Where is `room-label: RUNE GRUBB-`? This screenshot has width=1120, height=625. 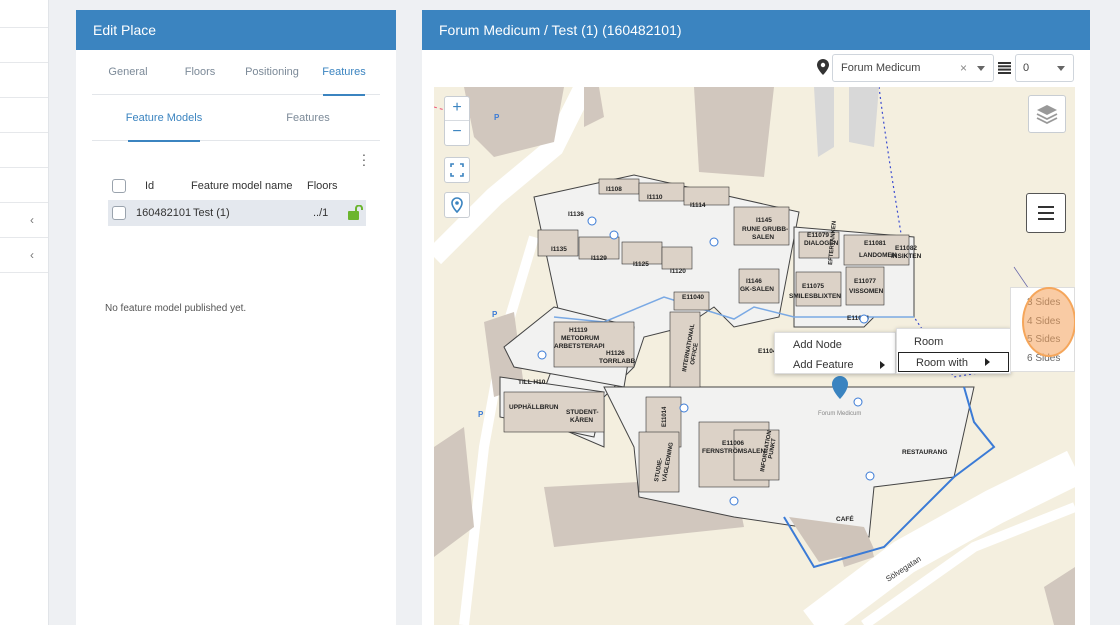 room-label: RUNE GRUBB- is located at coordinates (765, 229).